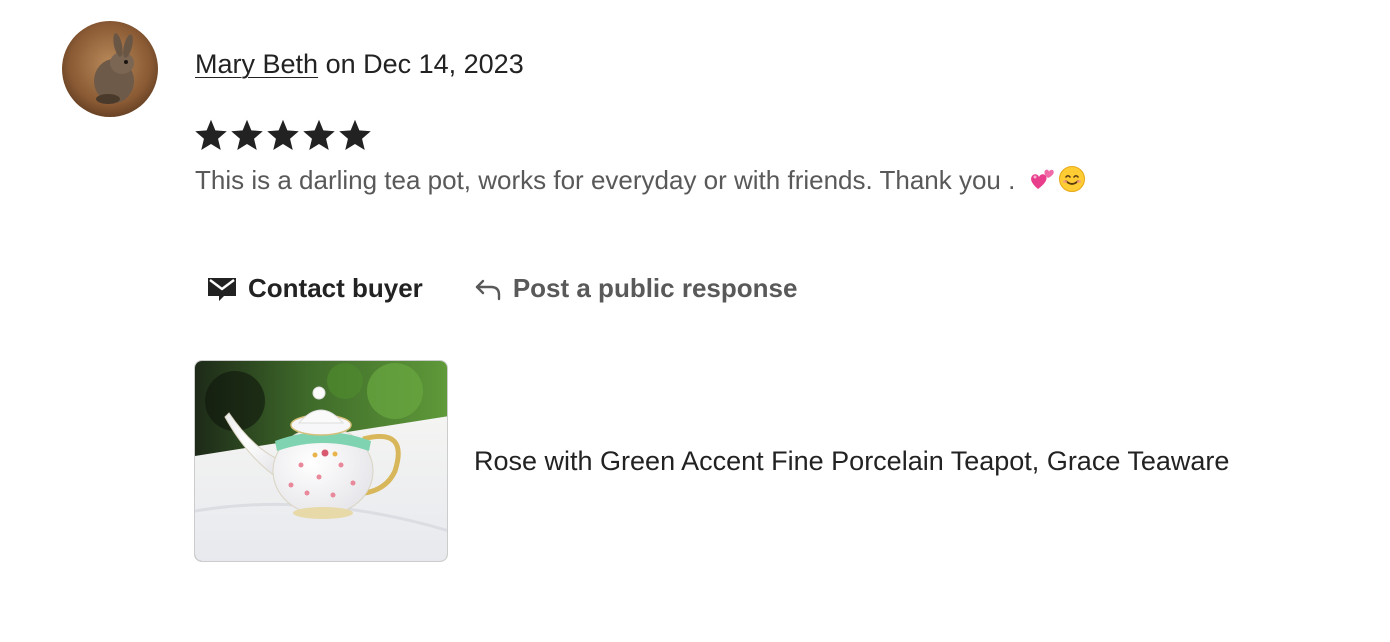  I want to click on listing-thumbnail, so click(321, 461).